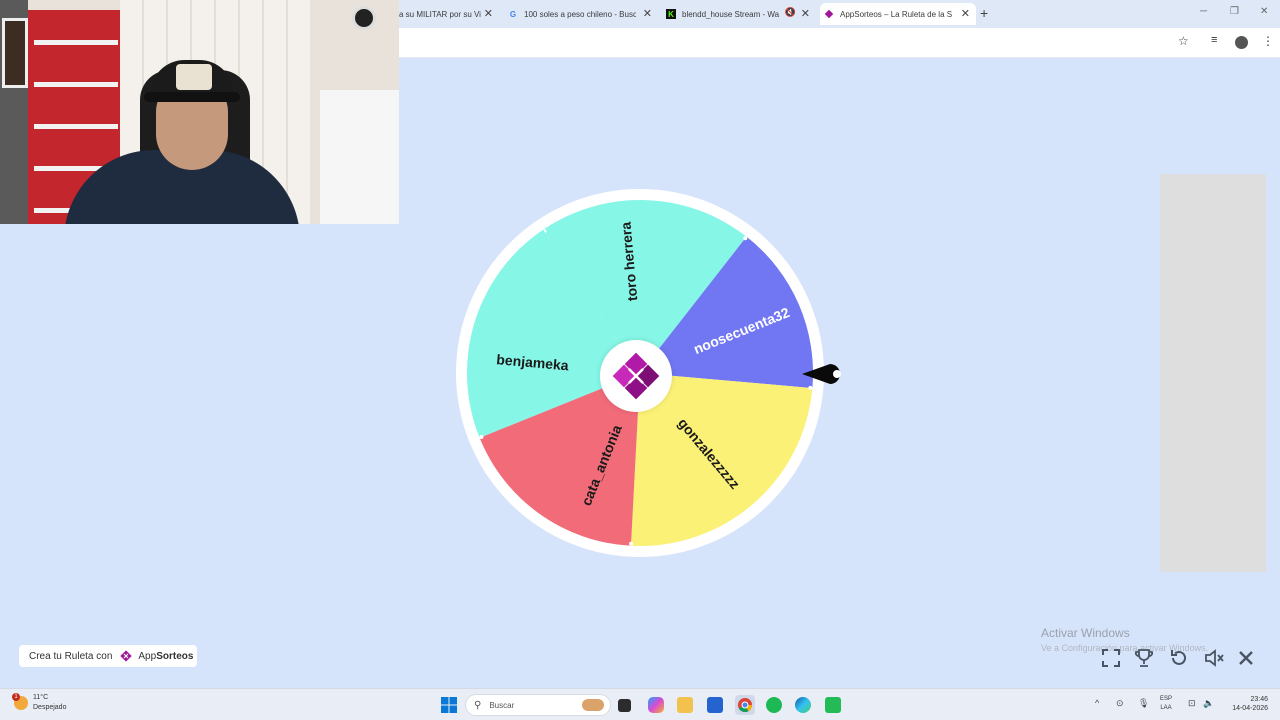 This screenshot has width=1280, height=720. Describe the element at coordinates (1203, 11) in the screenshot. I see `minimize-icon: ─` at that location.